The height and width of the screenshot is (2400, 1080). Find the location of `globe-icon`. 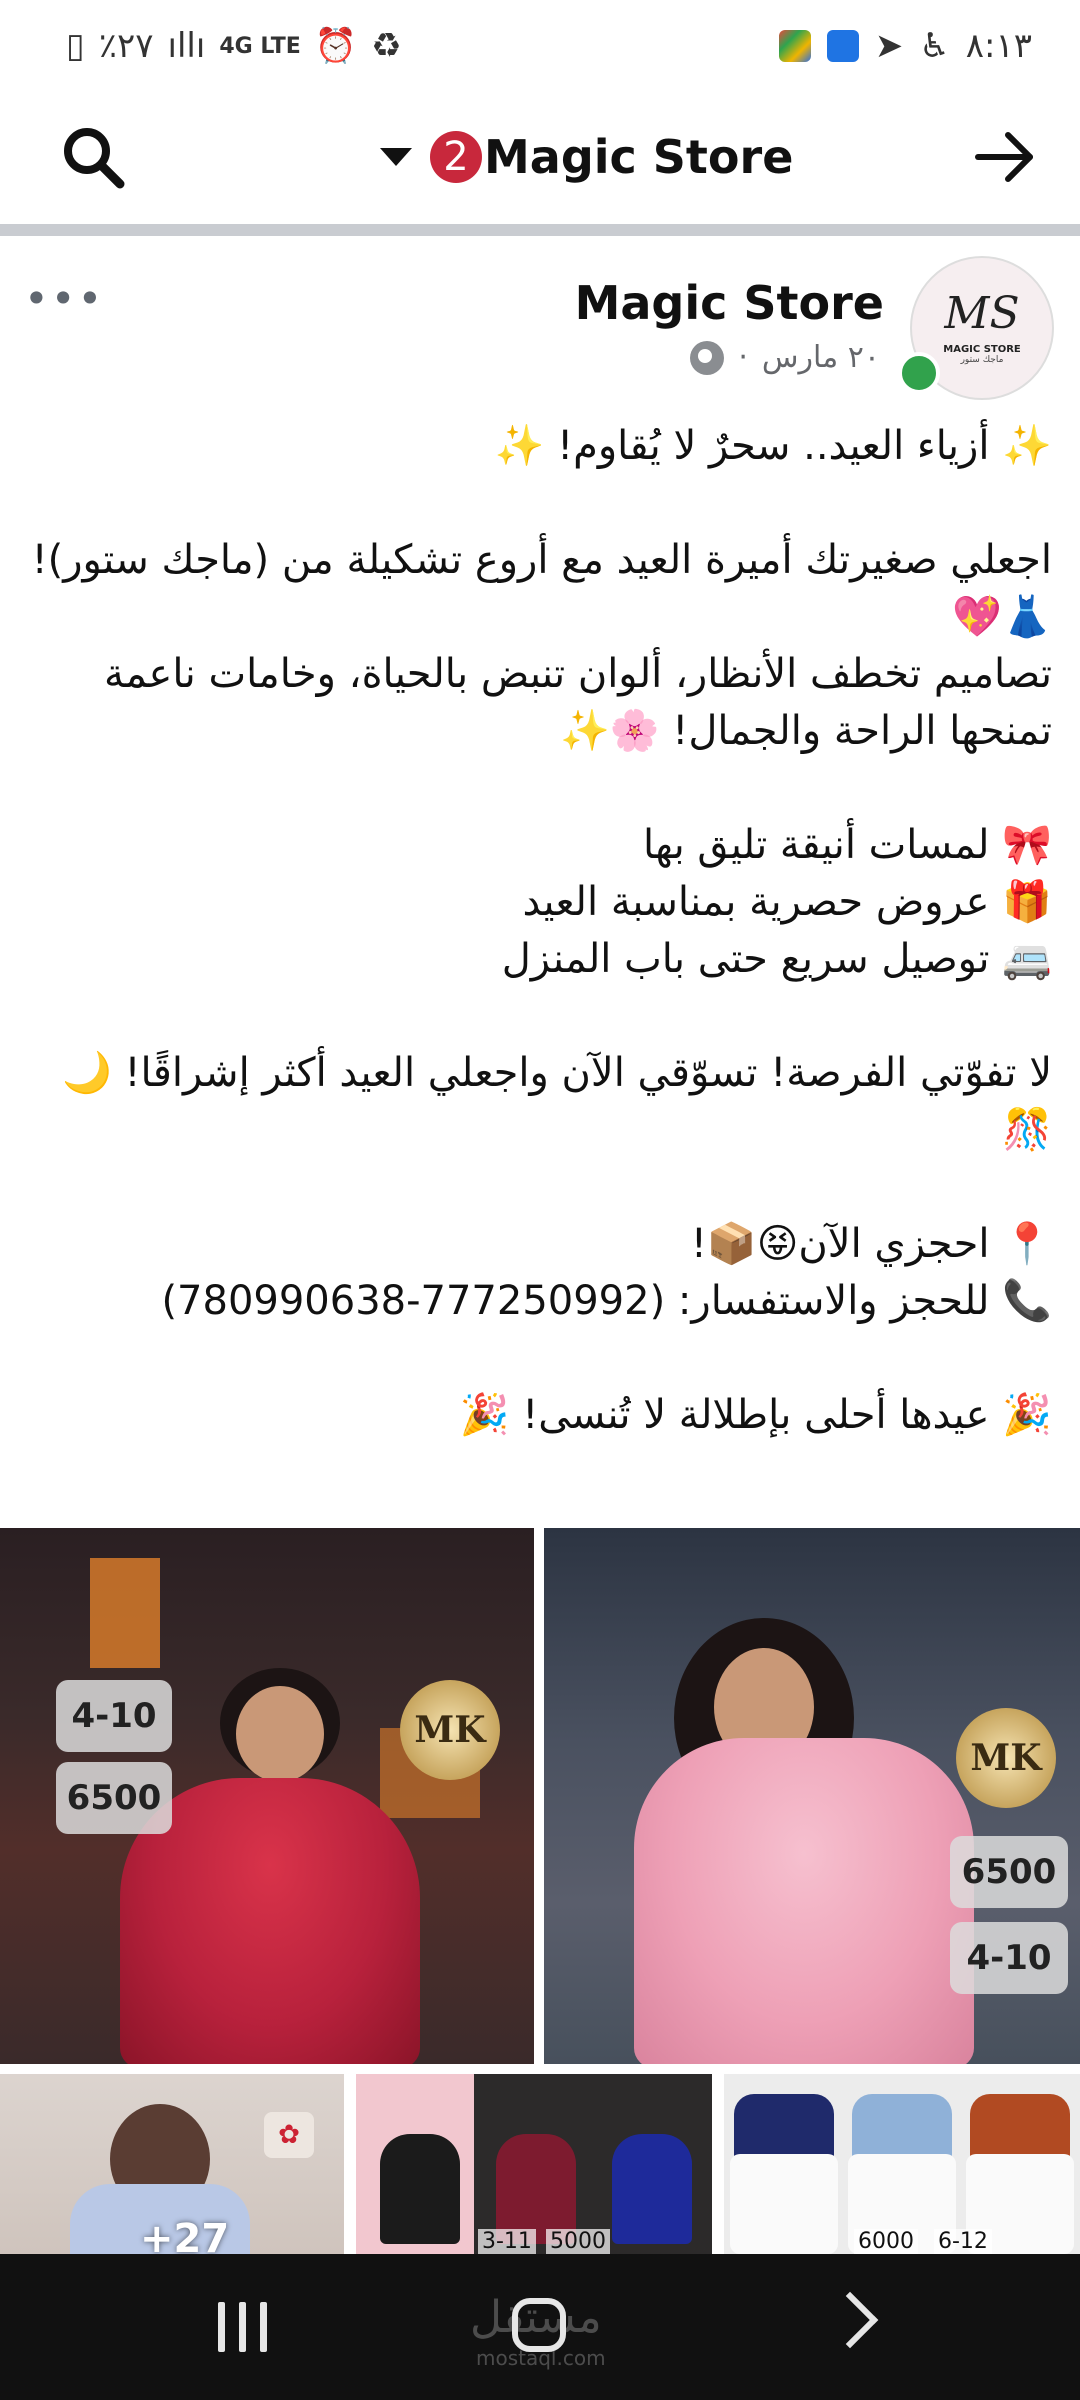

globe-icon is located at coordinates (707, 357).